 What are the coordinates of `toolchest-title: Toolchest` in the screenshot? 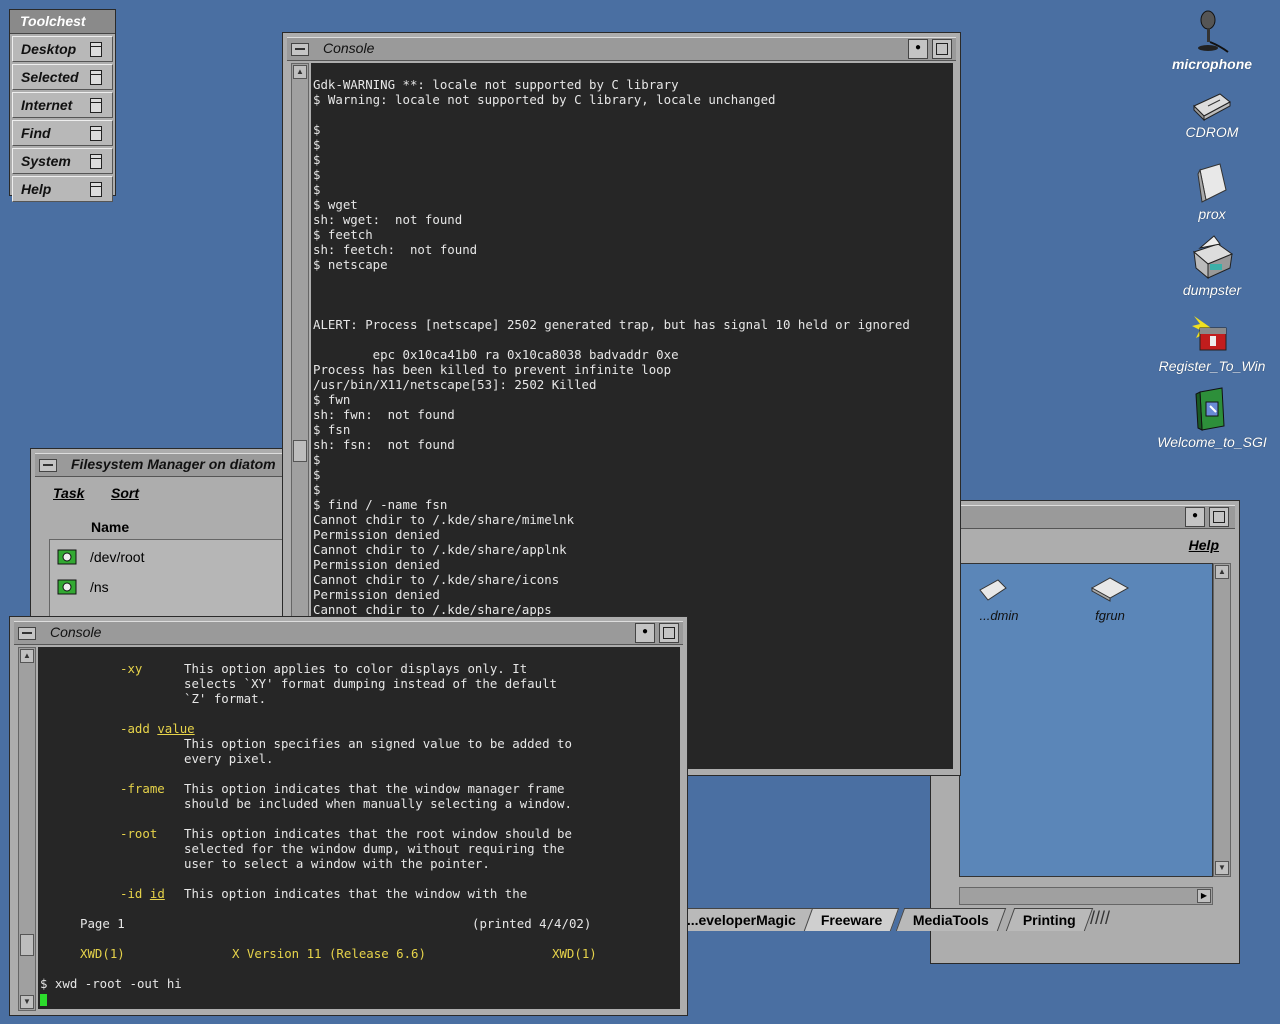 It's located at (62, 22).